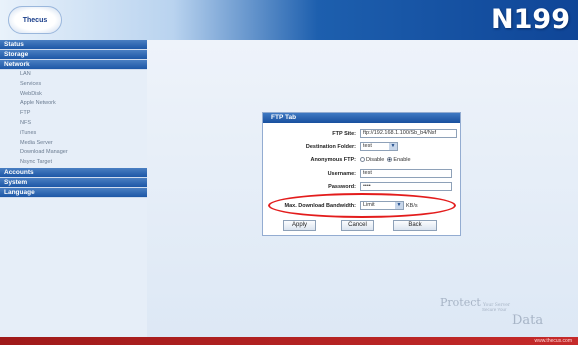 This screenshot has height=345, width=578. I want to click on radio-anon-disable, so click(362, 160).